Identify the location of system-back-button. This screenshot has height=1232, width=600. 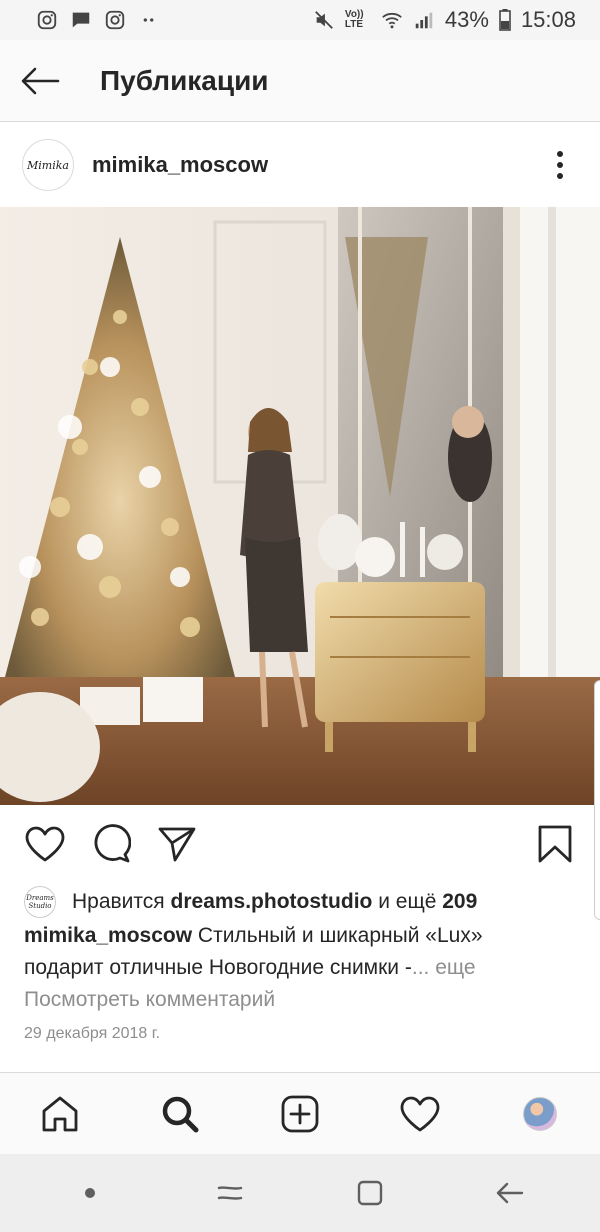
(510, 1193).